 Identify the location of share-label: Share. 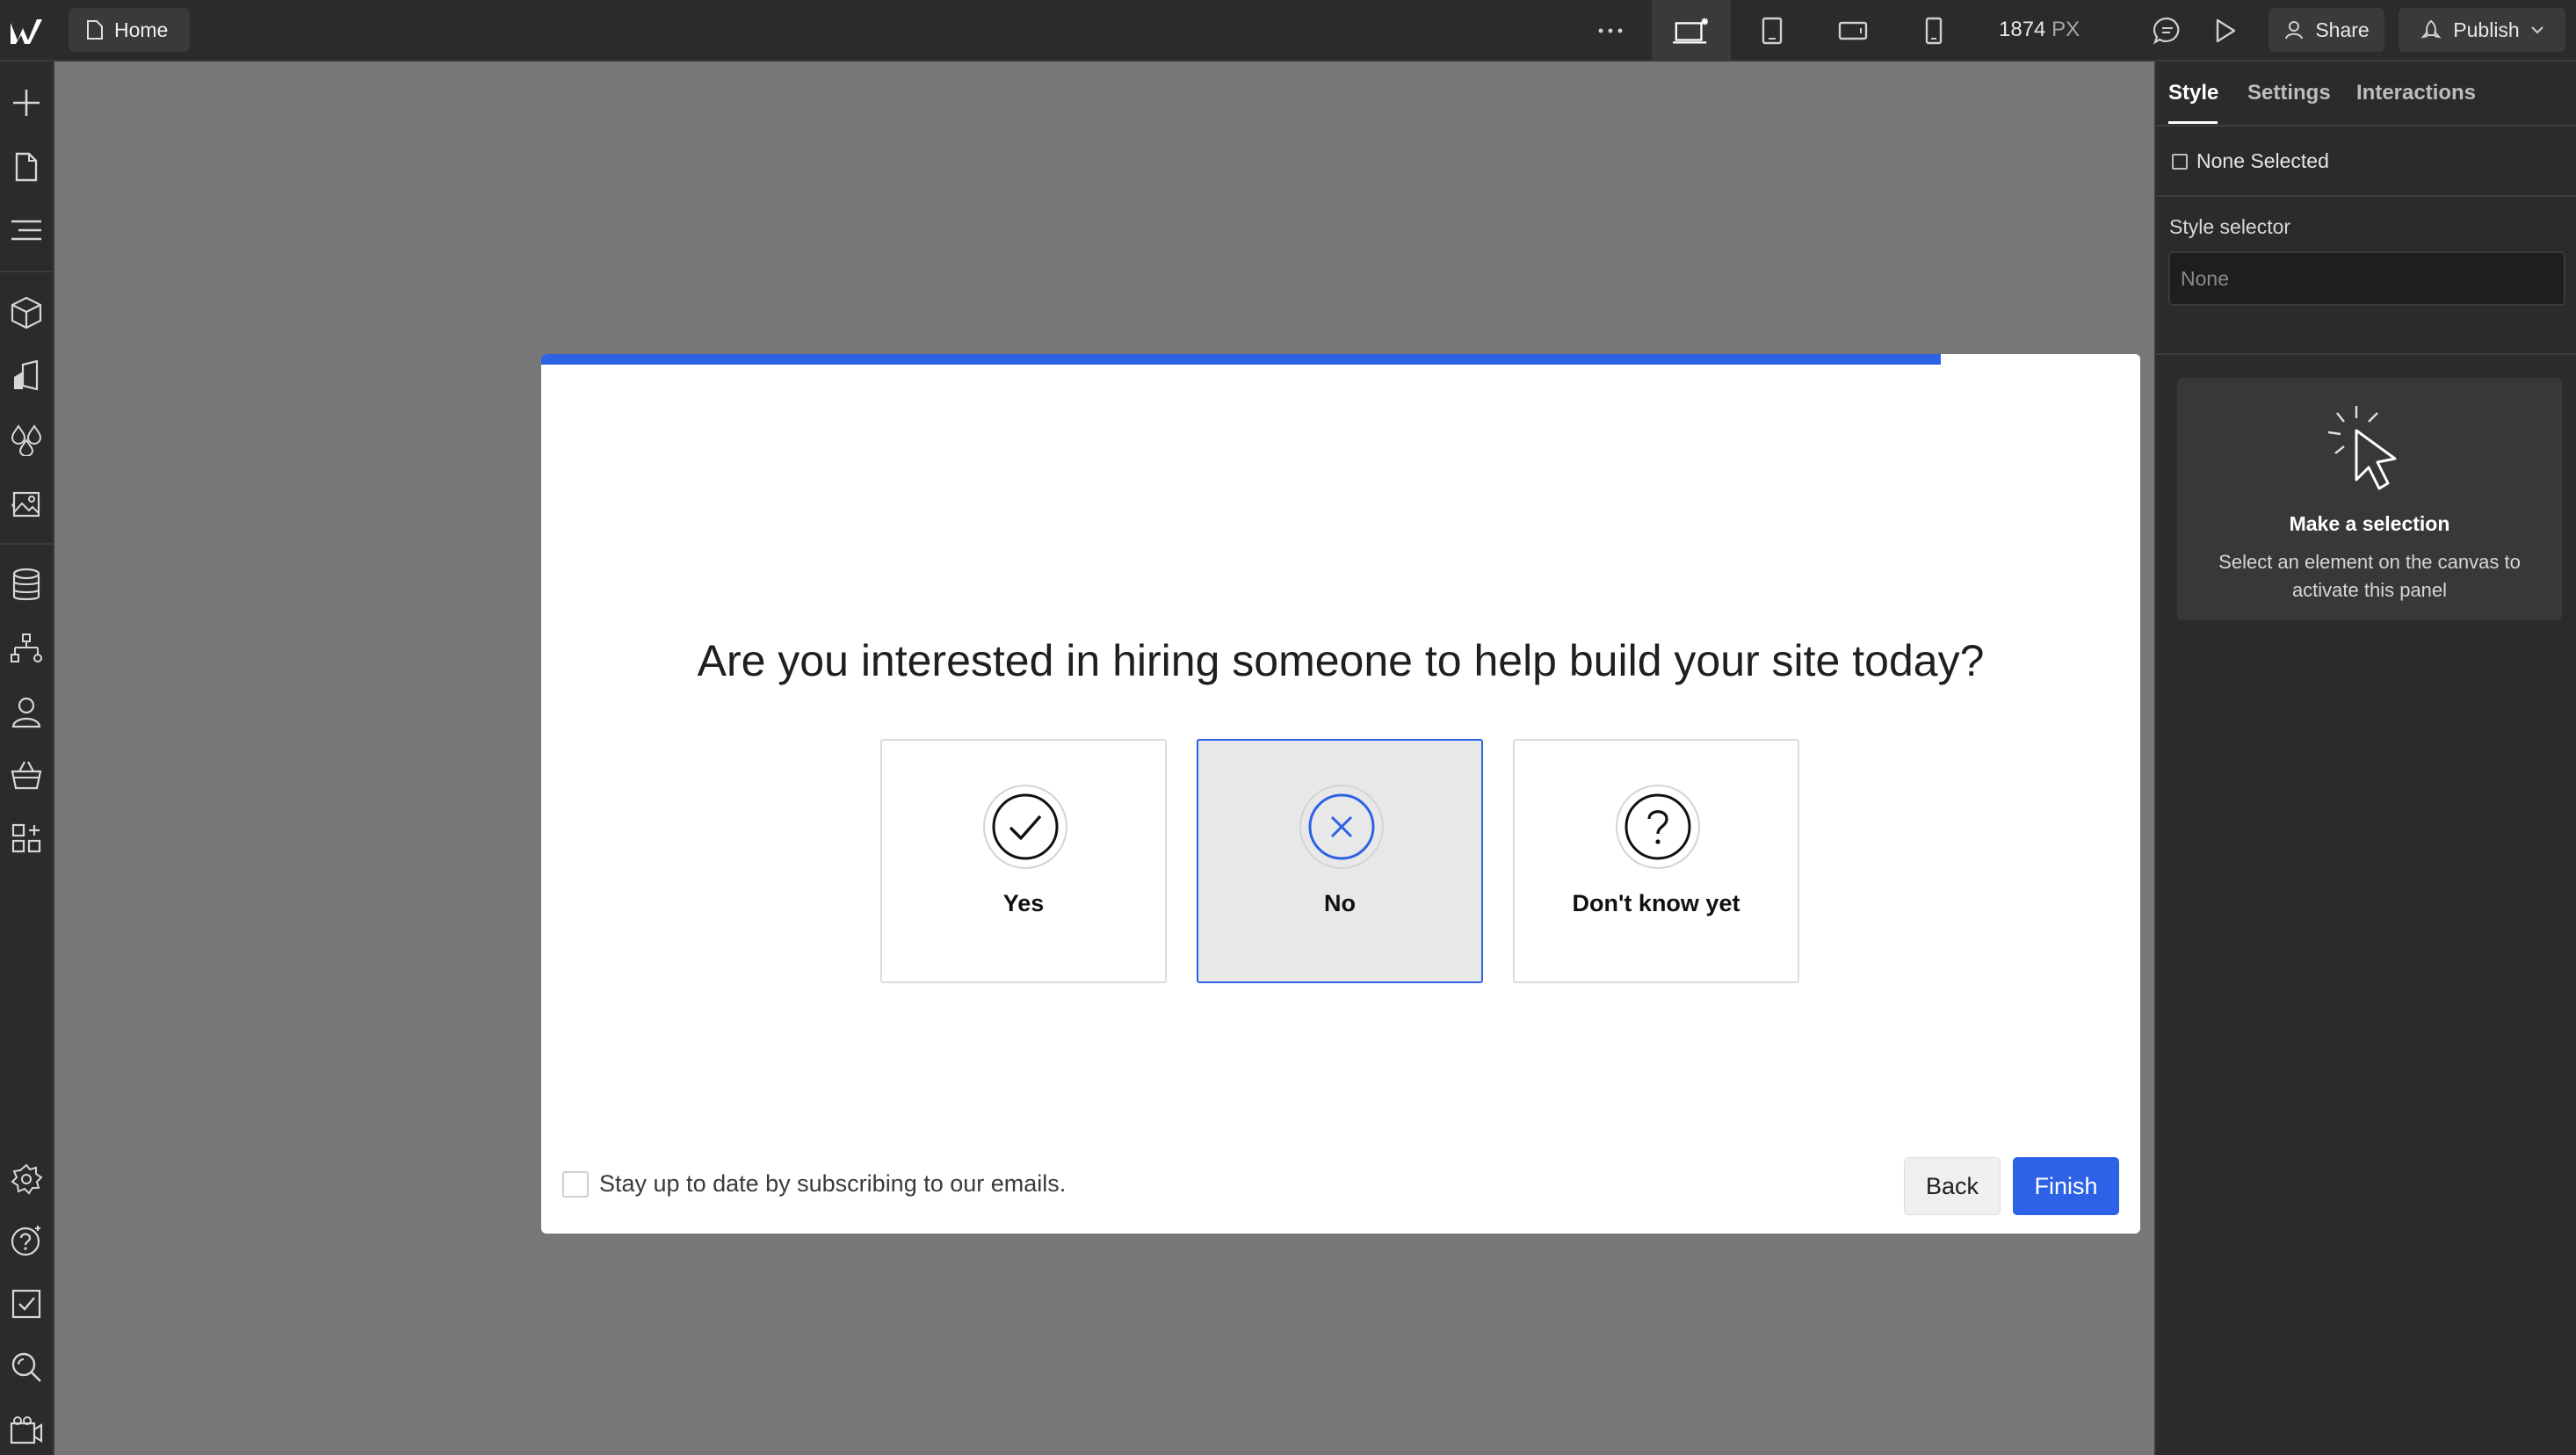
(2342, 30).